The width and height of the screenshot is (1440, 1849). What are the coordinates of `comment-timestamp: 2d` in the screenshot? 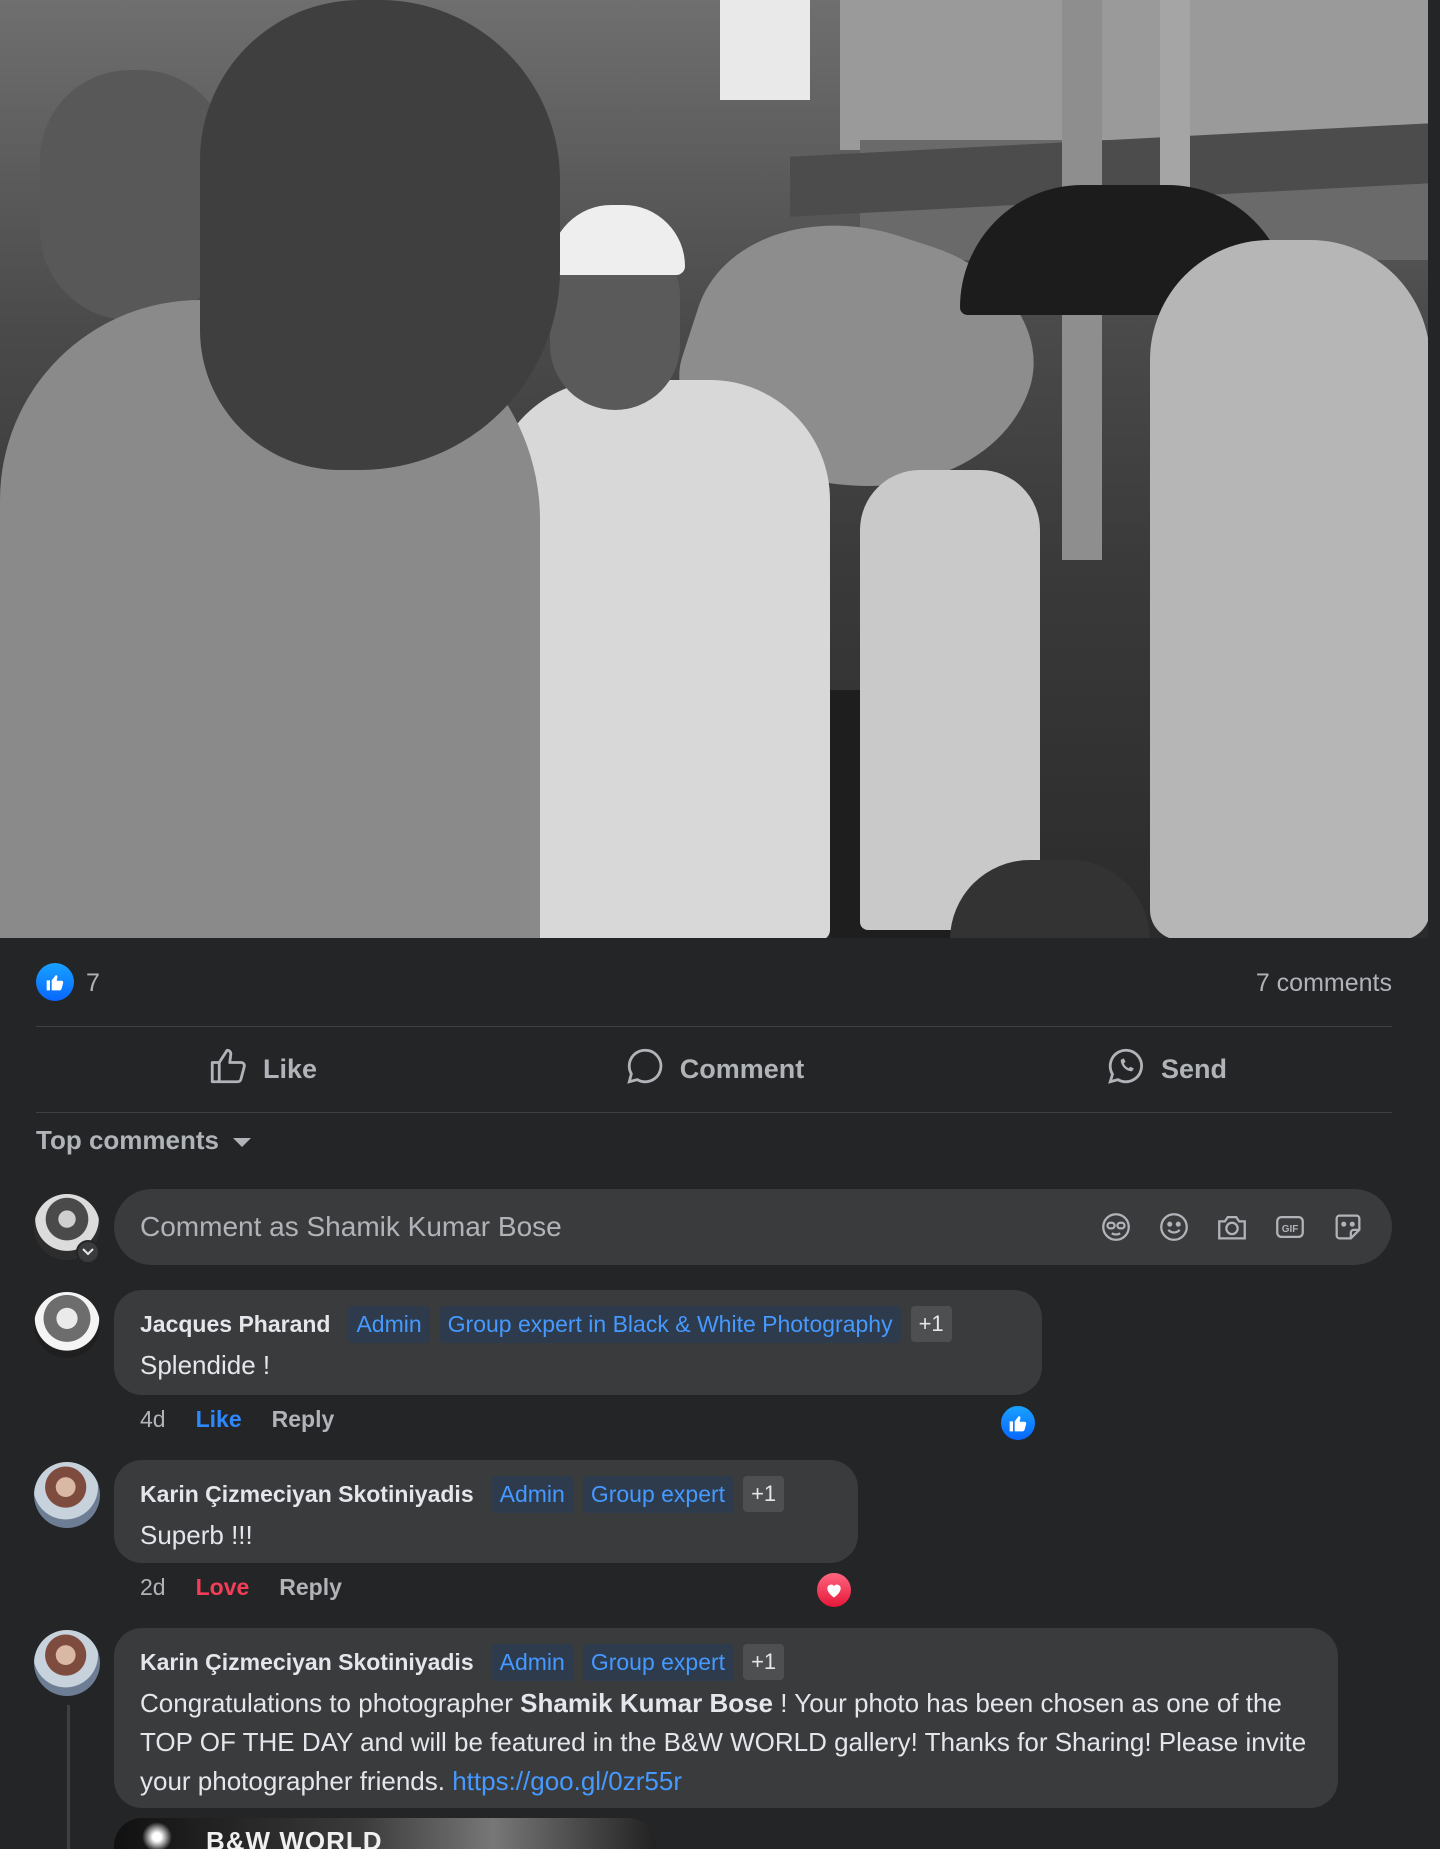 It's located at (153, 1587).